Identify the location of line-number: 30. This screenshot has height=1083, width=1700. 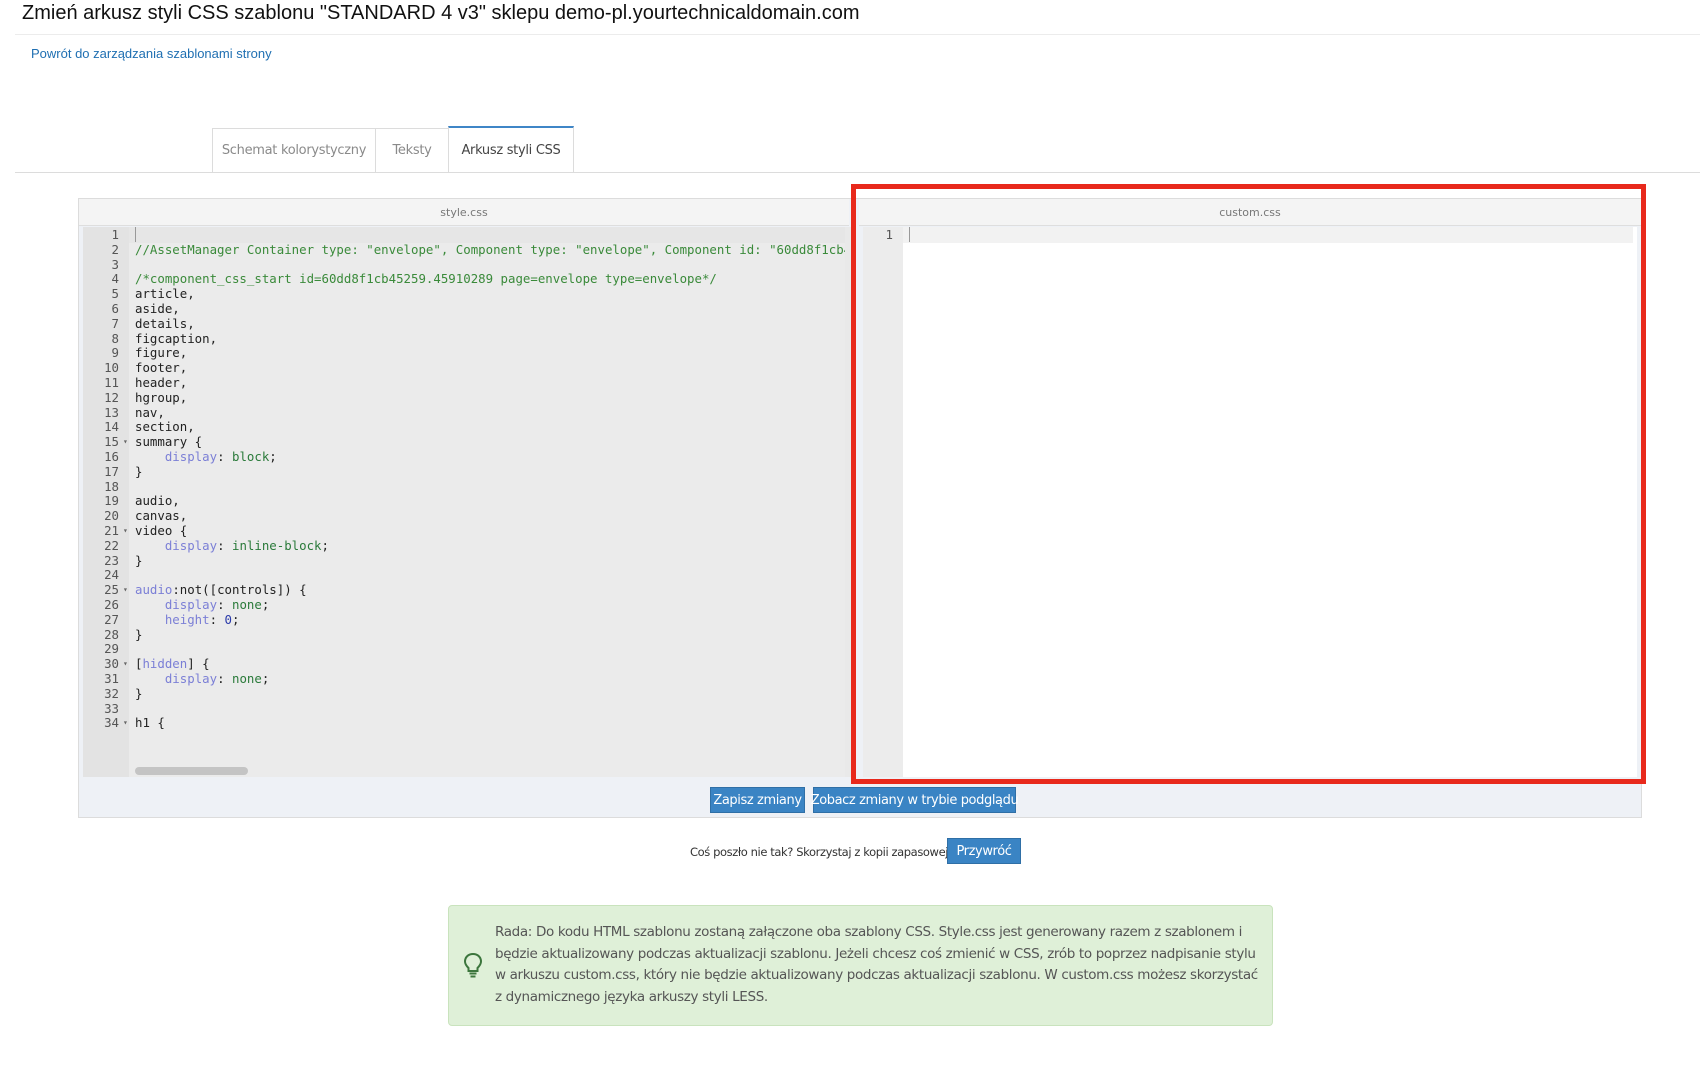
(111, 664).